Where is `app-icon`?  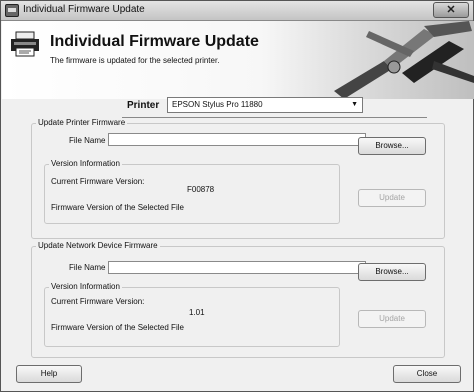 app-icon is located at coordinates (12, 10).